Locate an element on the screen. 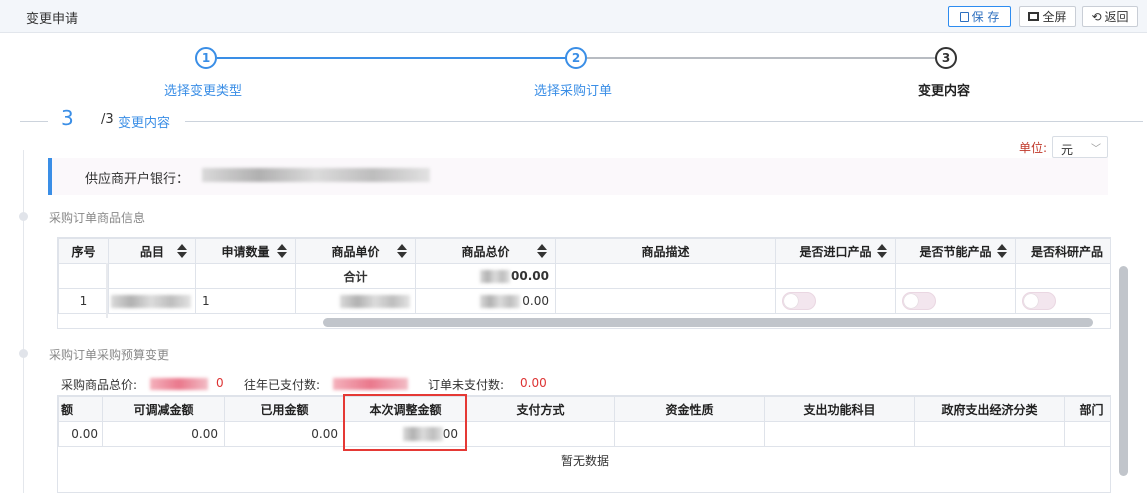 The image size is (1147, 493). row-description is located at coordinates (665, 301).